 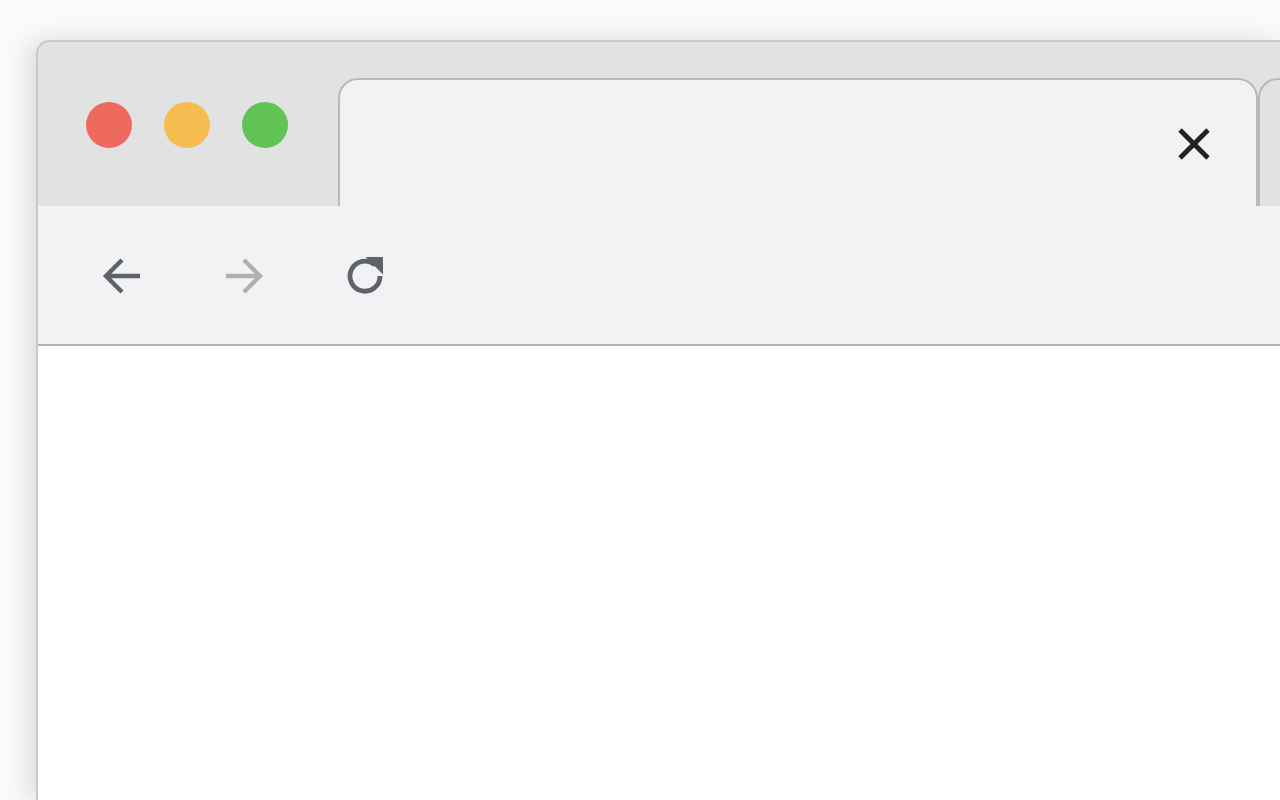 I want to click on close-icon, so click(x=1194, y=143).